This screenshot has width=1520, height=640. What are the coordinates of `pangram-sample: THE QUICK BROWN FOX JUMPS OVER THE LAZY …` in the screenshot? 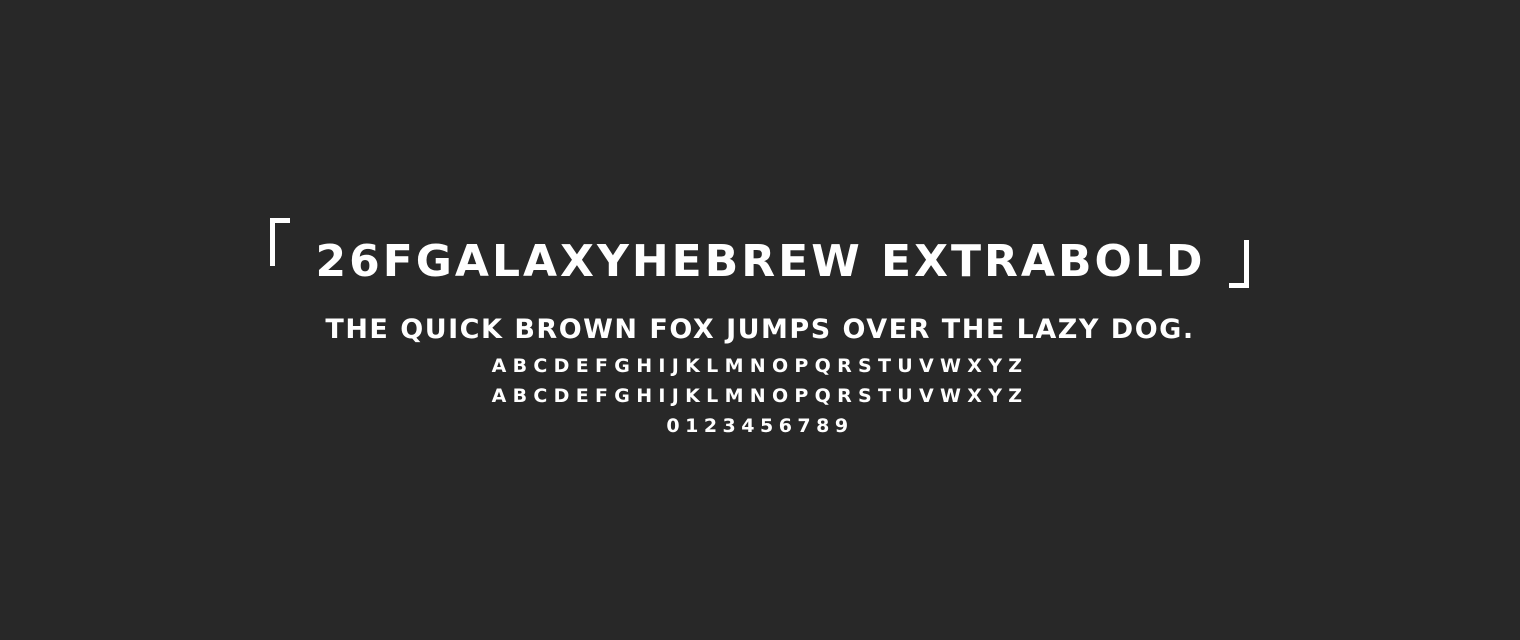 It's located at (760, 329).